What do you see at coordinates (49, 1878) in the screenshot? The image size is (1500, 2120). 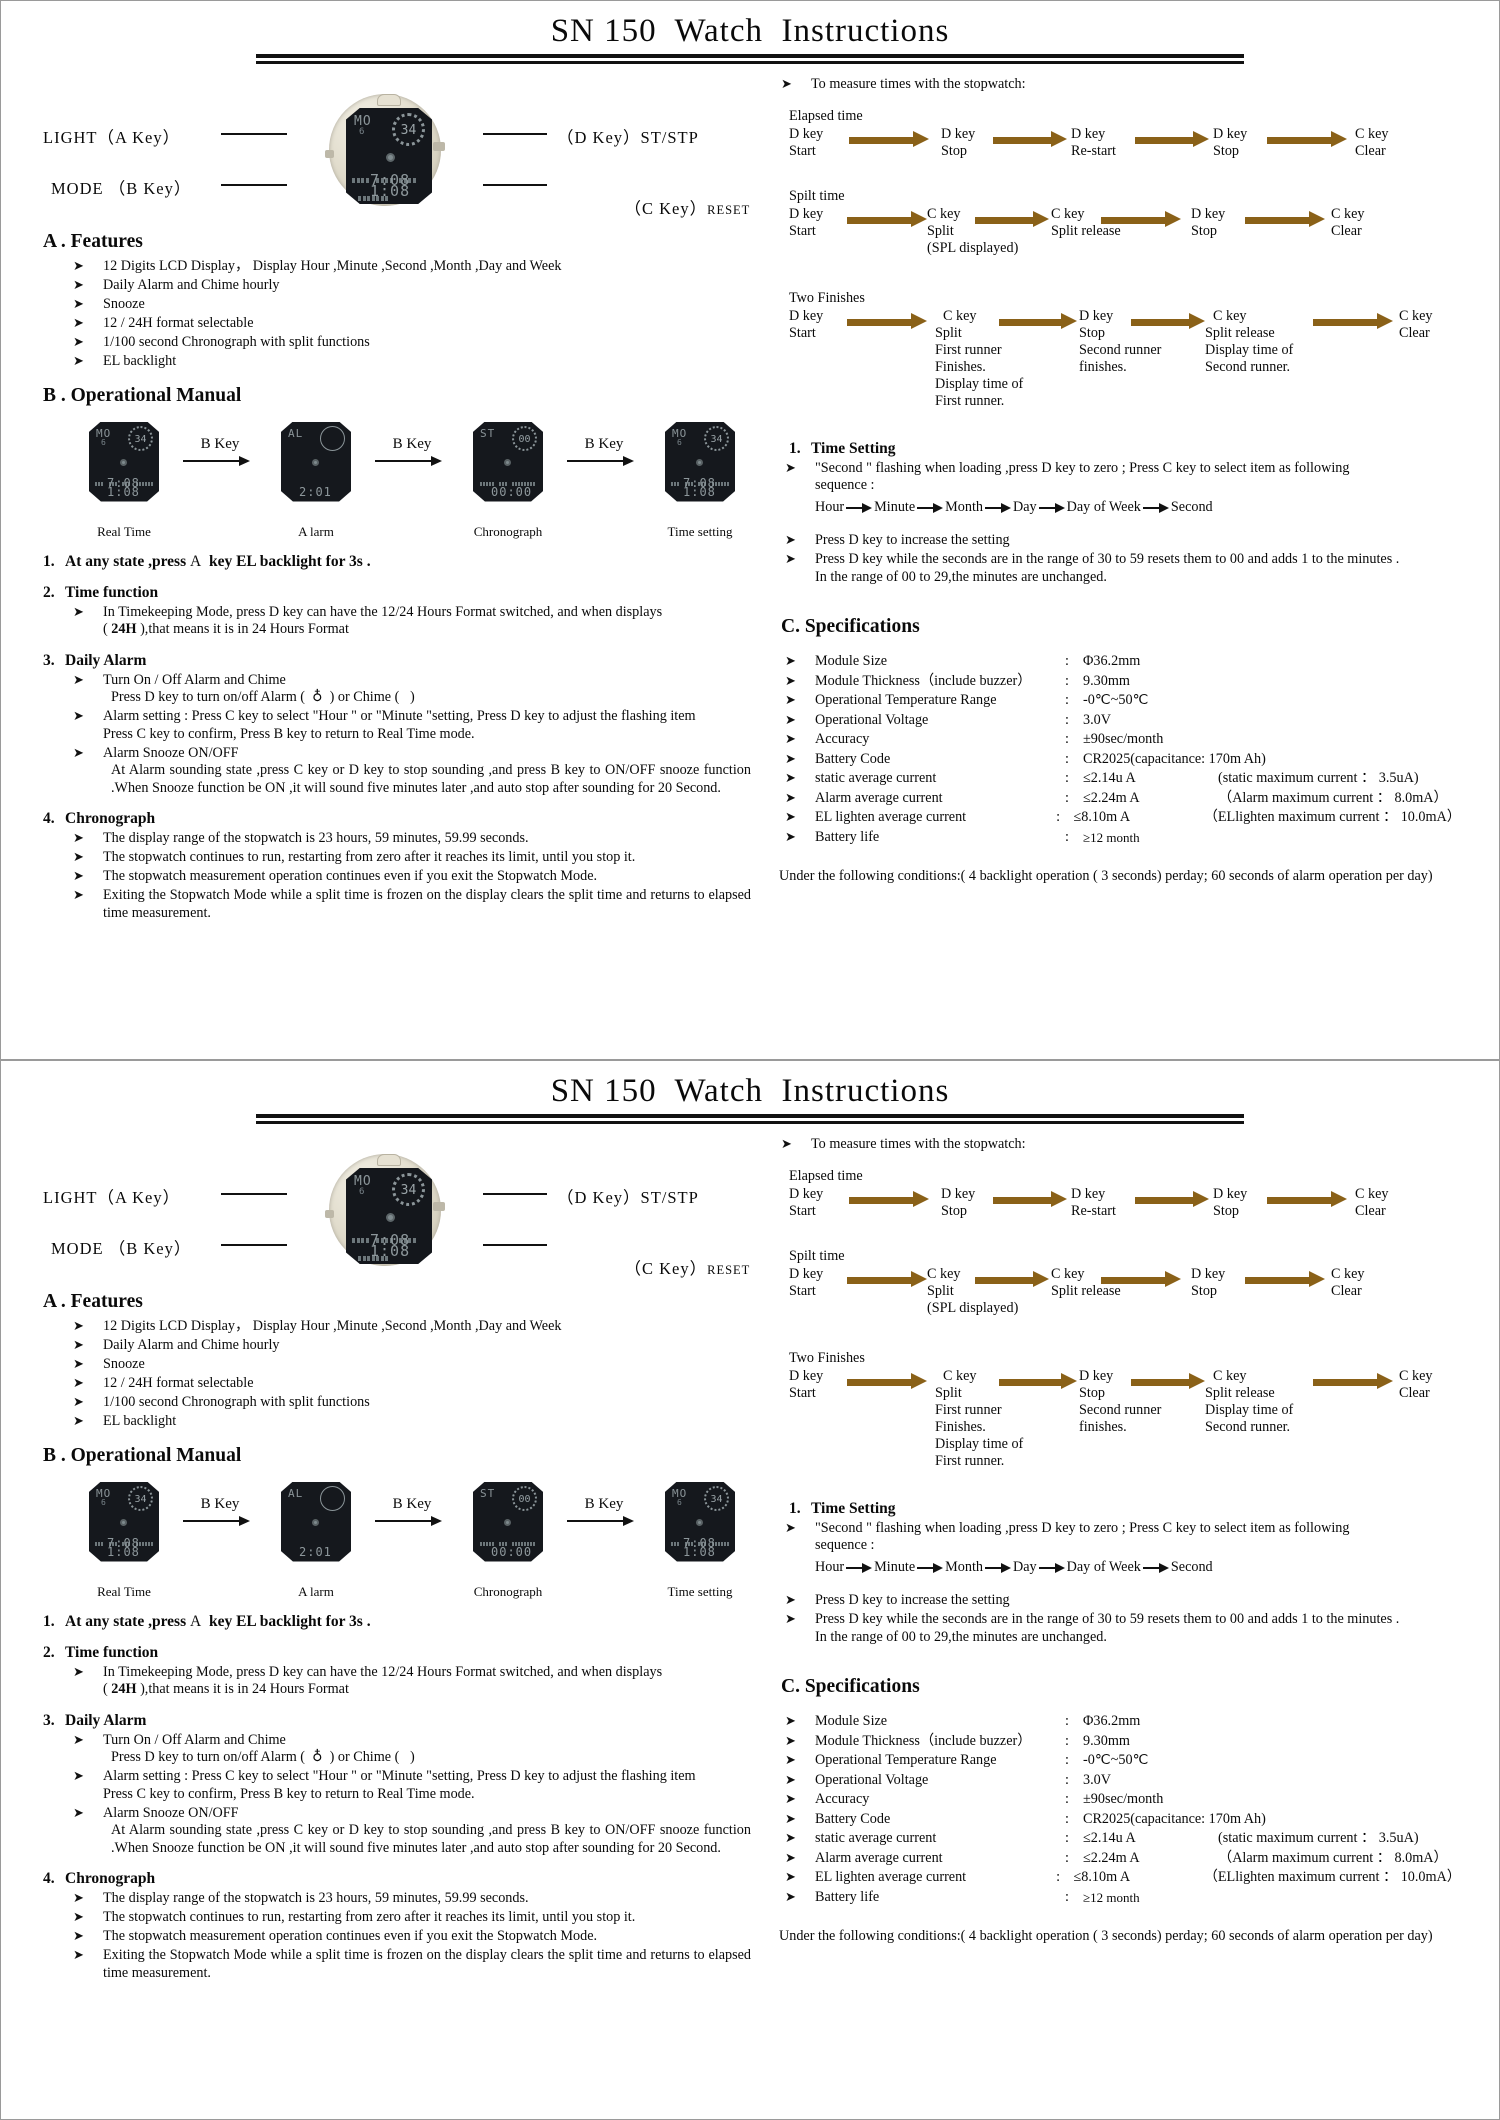 I see `item-number: 4.` at bounding box center [49, 1878].